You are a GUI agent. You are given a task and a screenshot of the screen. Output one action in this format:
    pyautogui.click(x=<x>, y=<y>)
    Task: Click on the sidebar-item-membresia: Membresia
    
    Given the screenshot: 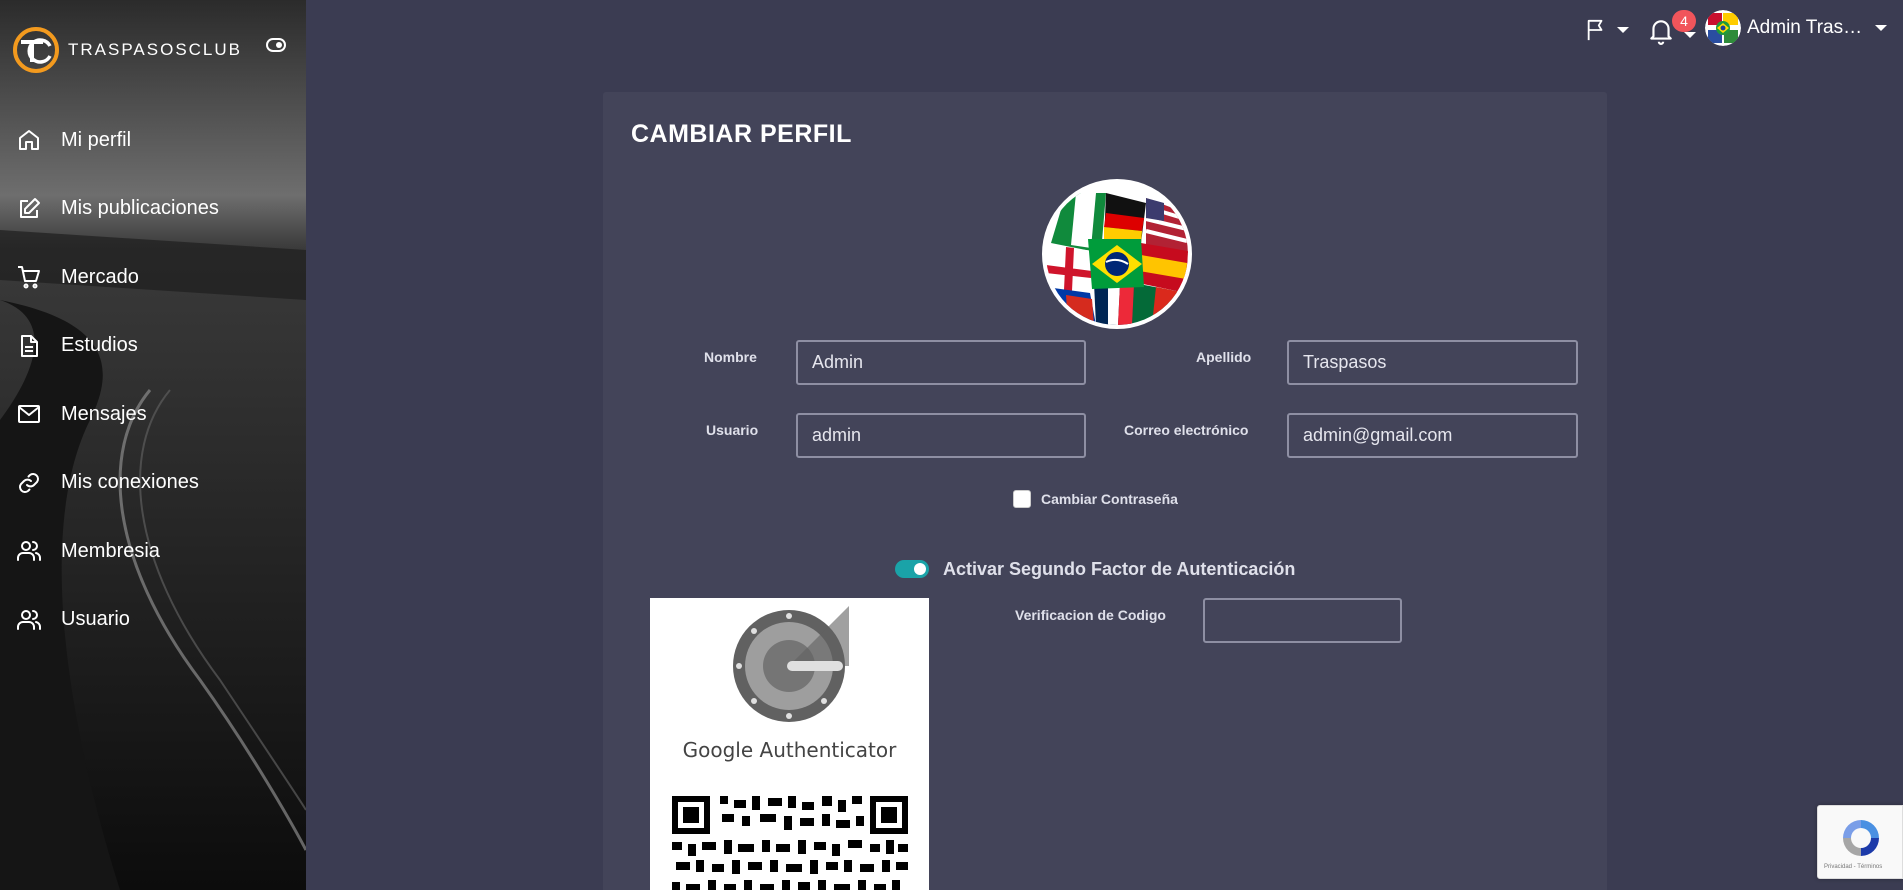 What is the action you would take?
    pyautogui.click(x=153, y=551)
    